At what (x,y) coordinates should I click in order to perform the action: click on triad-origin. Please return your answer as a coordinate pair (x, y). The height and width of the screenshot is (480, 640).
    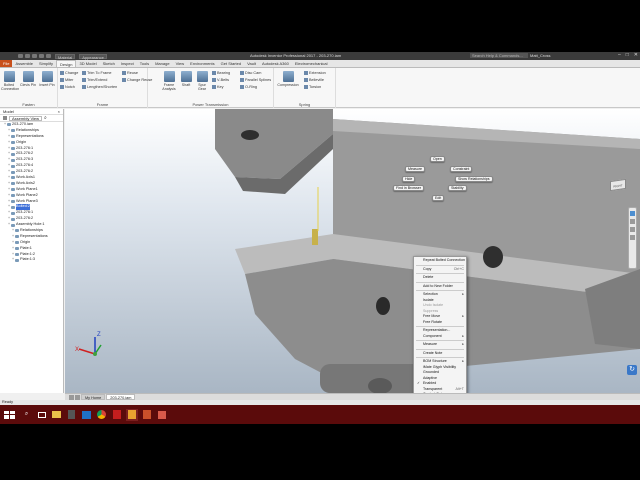
    Looking at the image, I should click on (95, 354).